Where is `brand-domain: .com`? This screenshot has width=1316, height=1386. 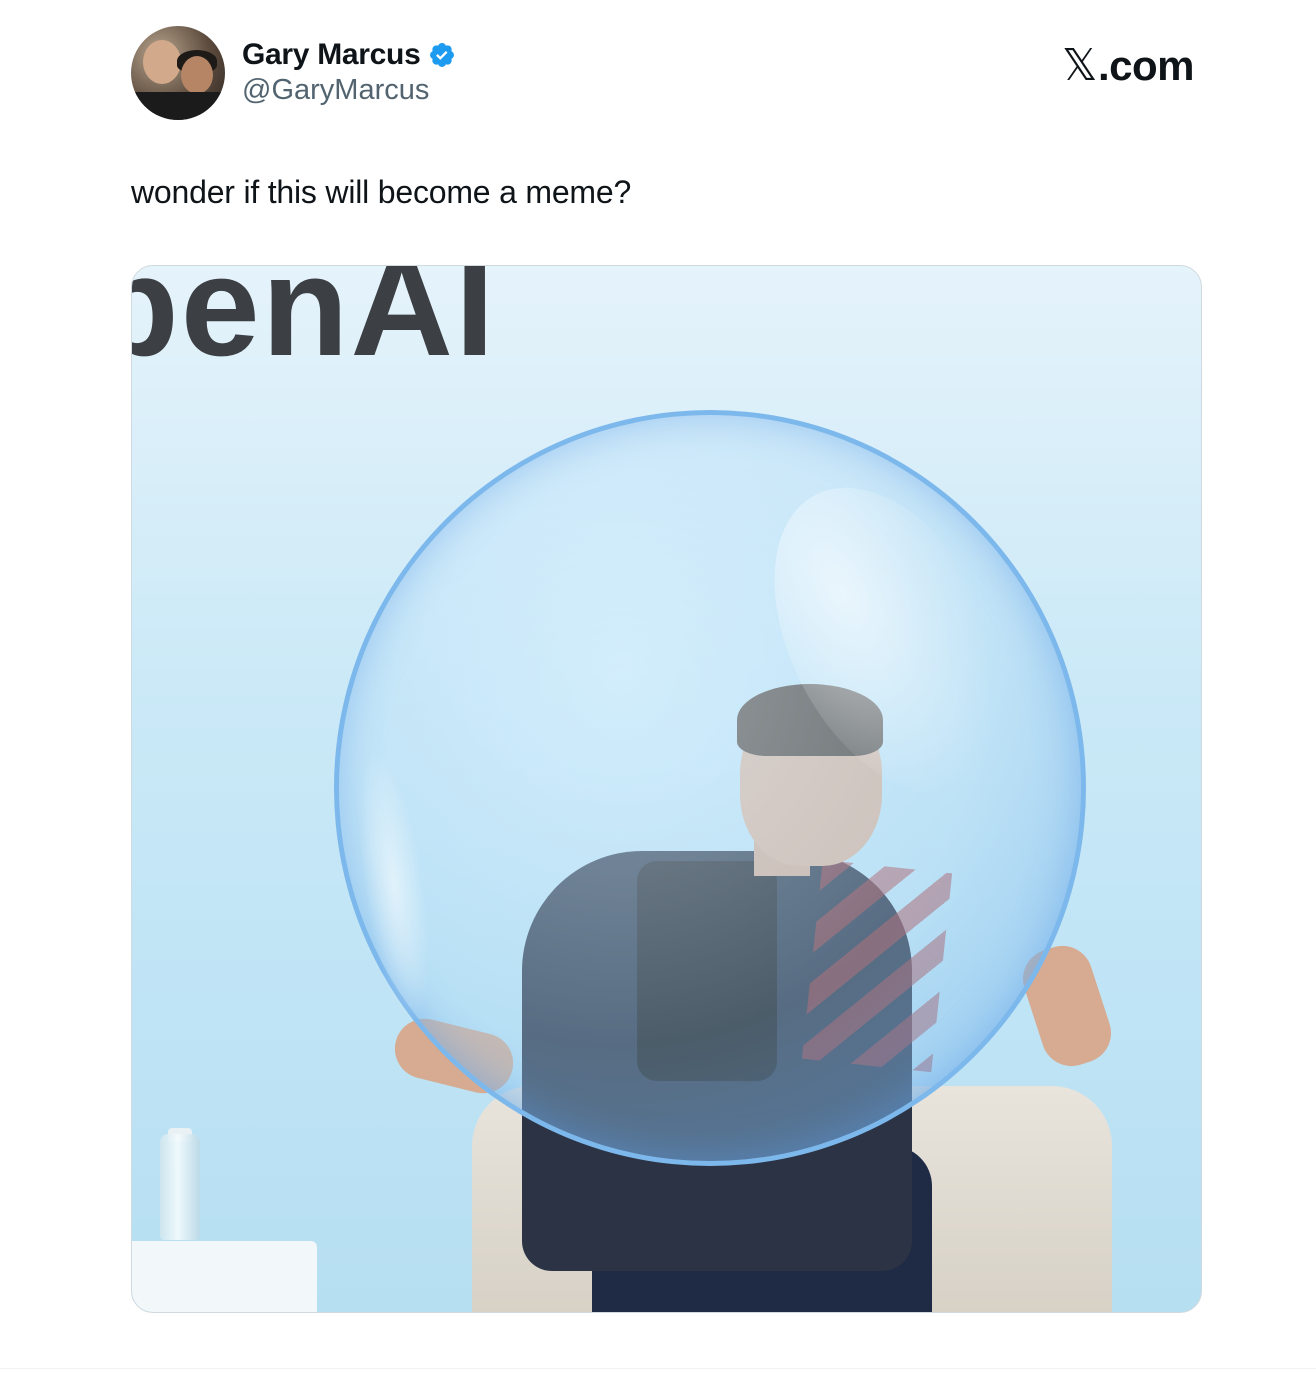 brand-domain: .com is located at coordinates (1146, 65).